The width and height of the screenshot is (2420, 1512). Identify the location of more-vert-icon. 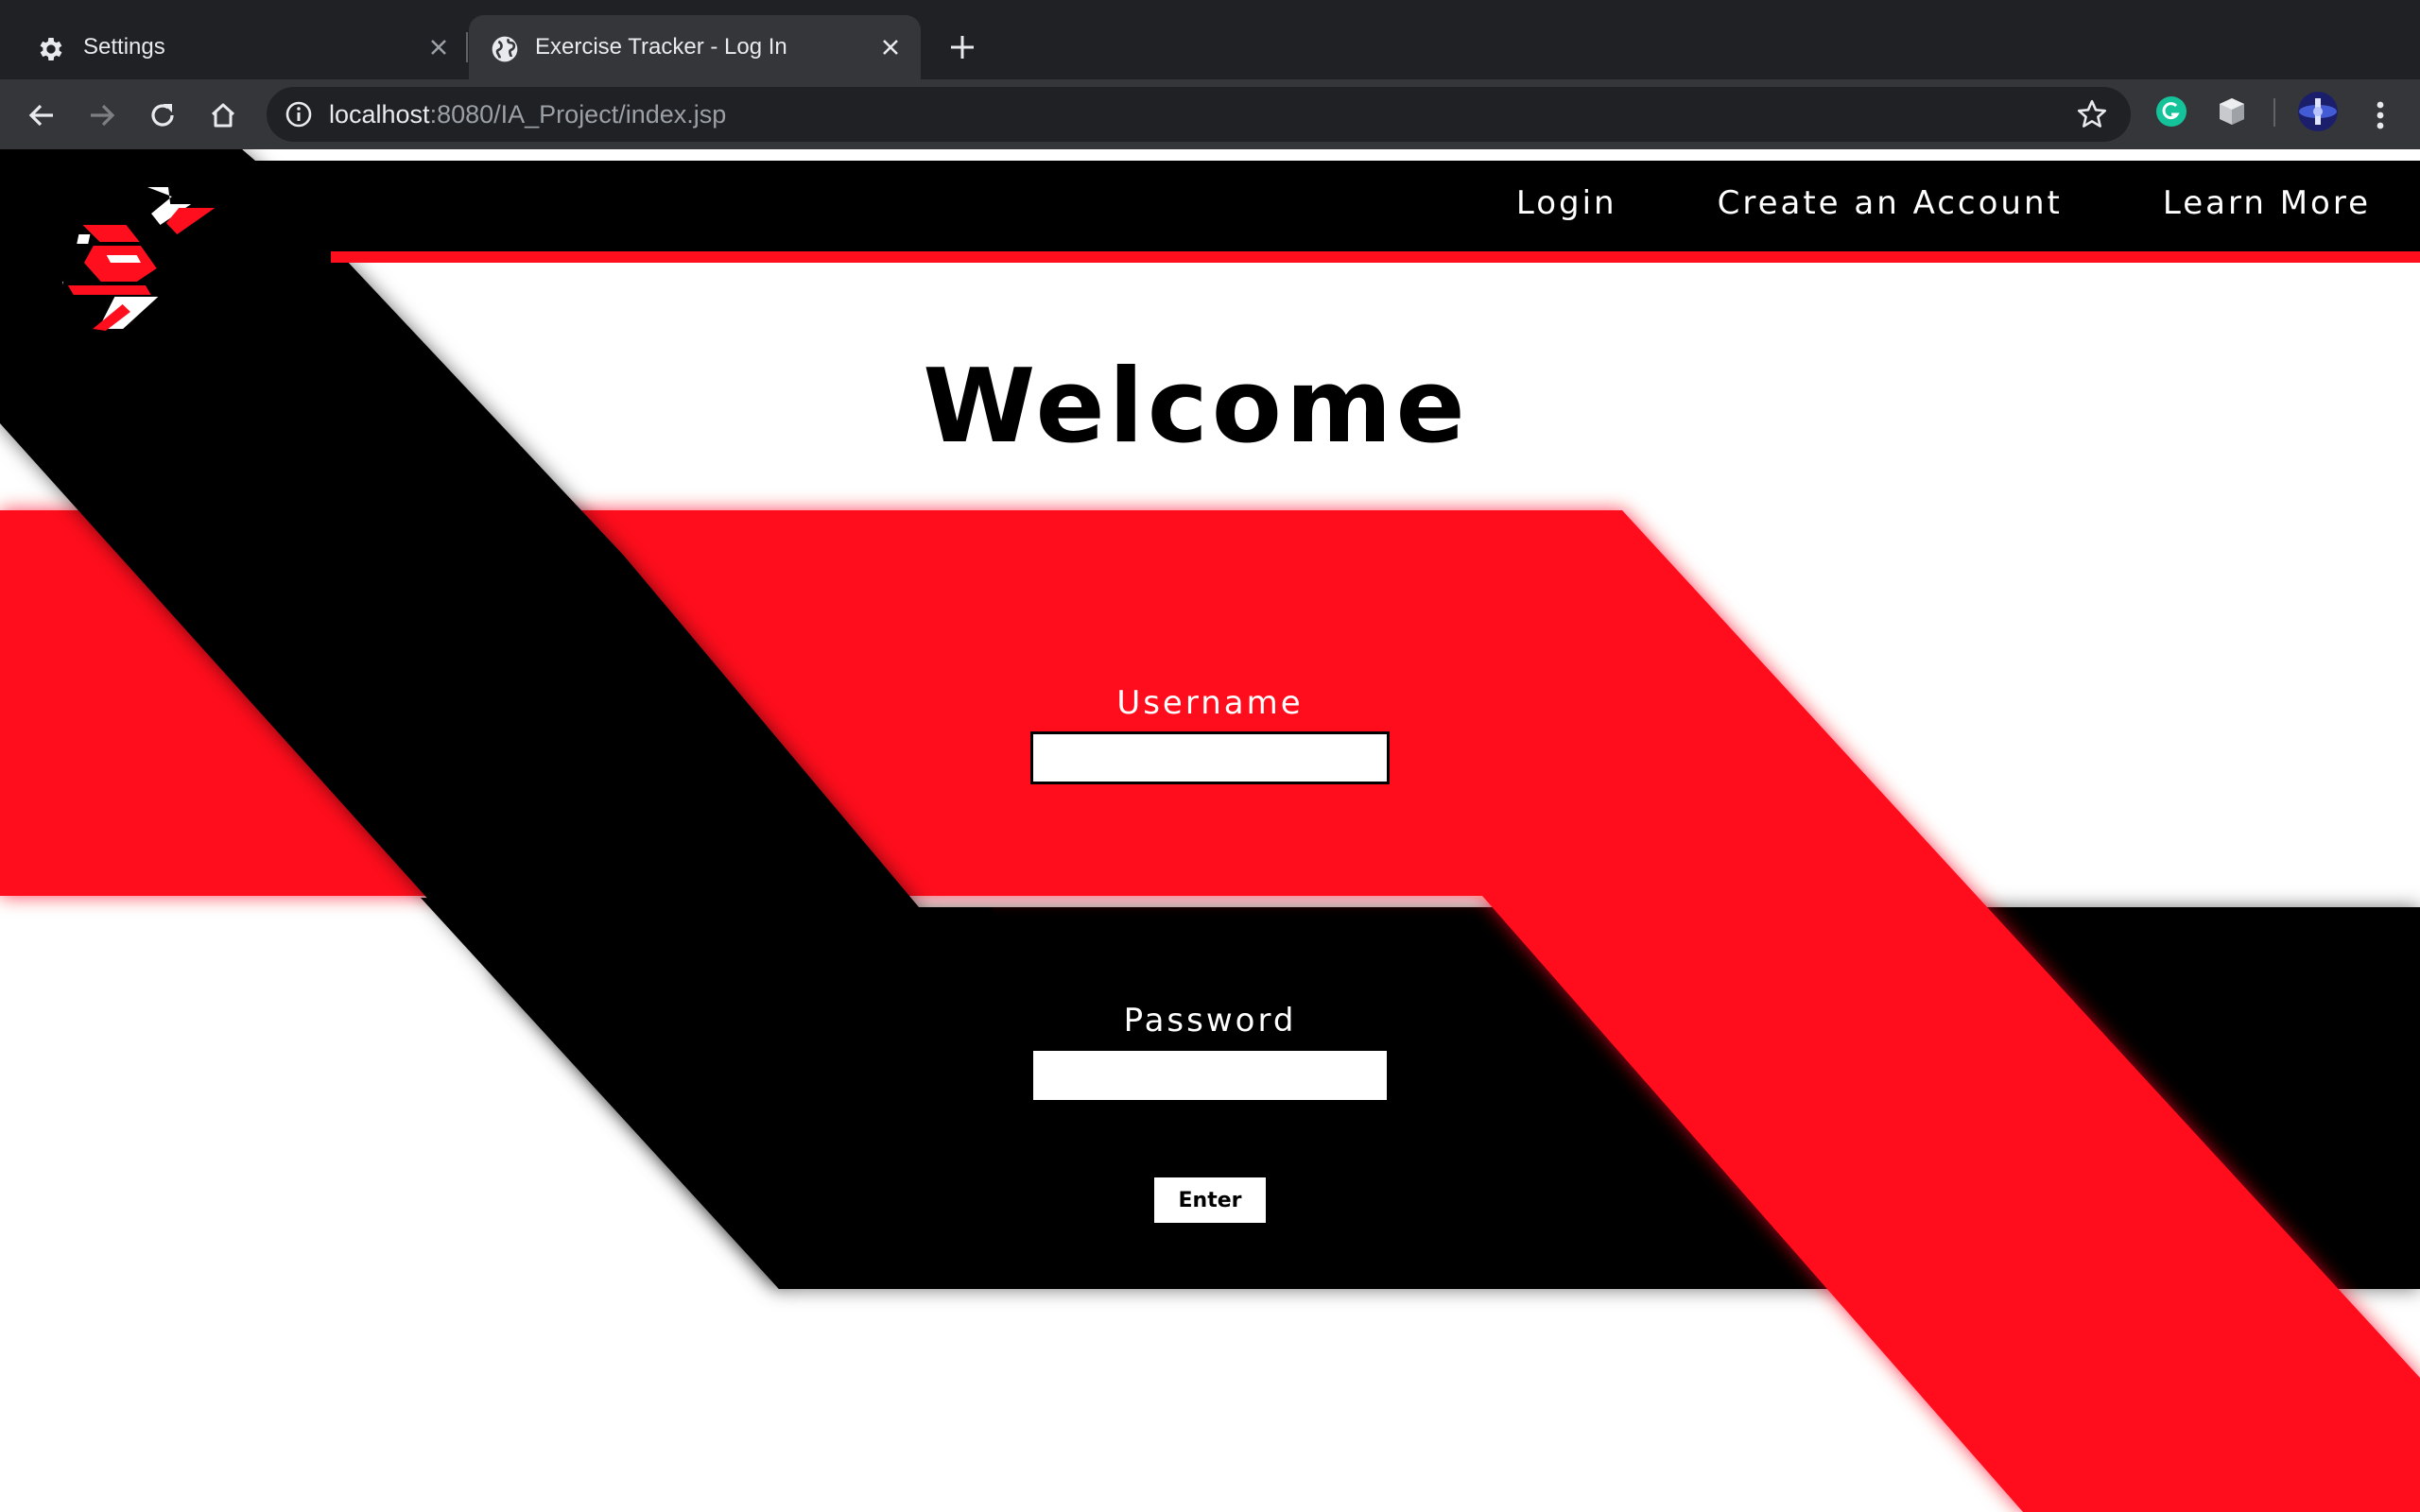
(2380, 115).